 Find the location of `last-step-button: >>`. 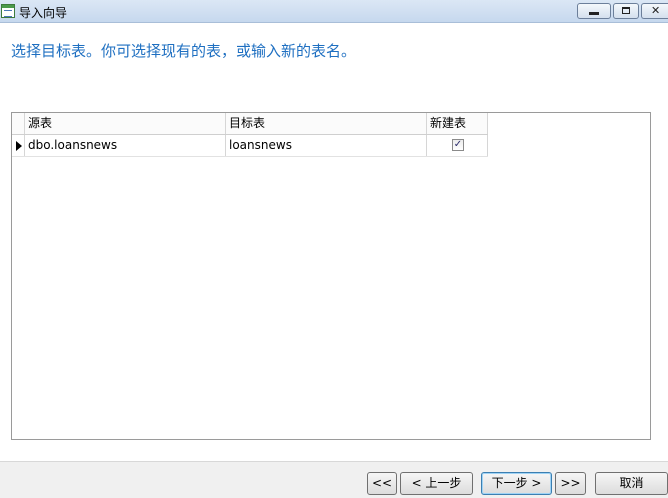

last-step-button: >> is located at coordinates (570, 483).